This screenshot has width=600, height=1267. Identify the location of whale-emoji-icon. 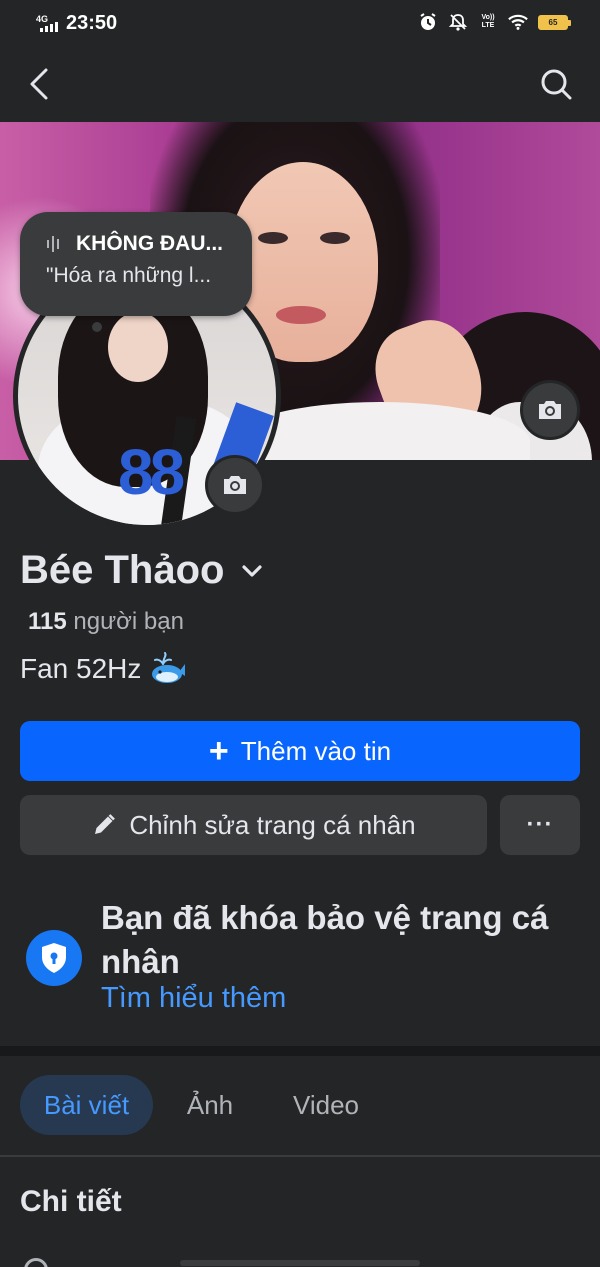
(169, 667).